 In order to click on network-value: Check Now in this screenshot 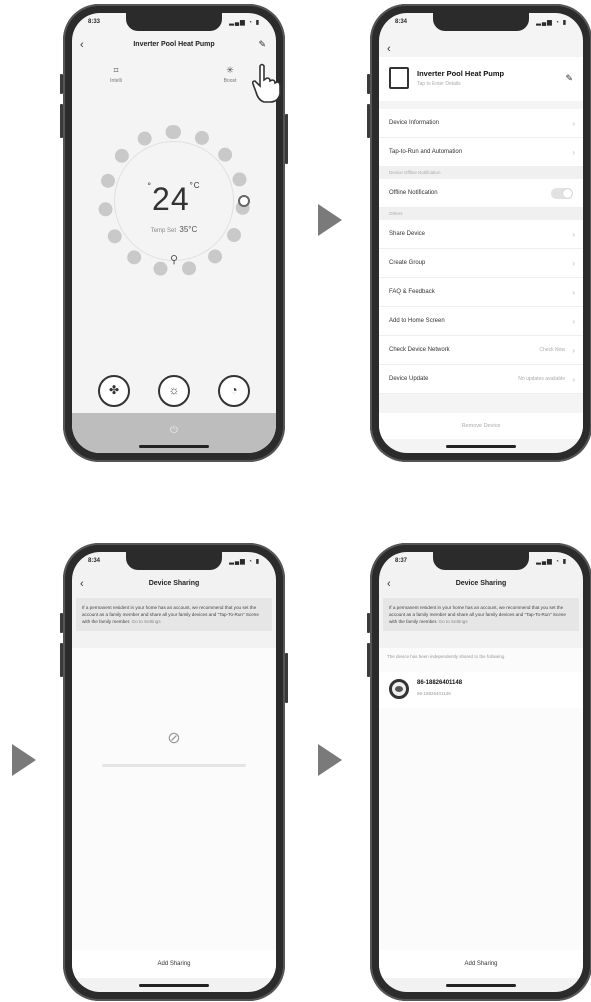, I will do `click(552, 350)`.